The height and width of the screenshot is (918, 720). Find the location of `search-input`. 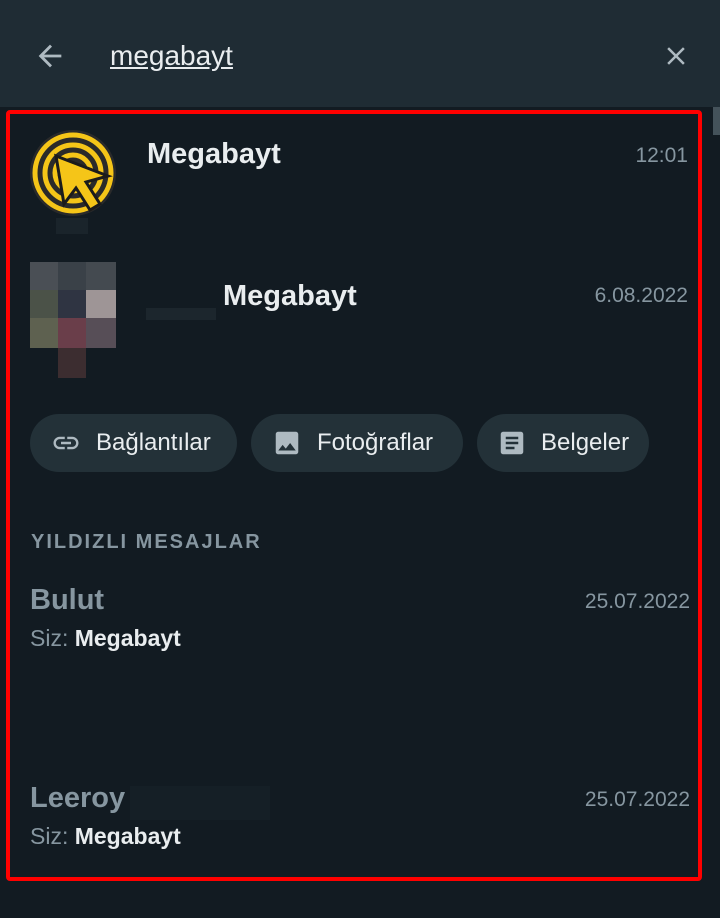

search-input is located at coordinates (370, 56).